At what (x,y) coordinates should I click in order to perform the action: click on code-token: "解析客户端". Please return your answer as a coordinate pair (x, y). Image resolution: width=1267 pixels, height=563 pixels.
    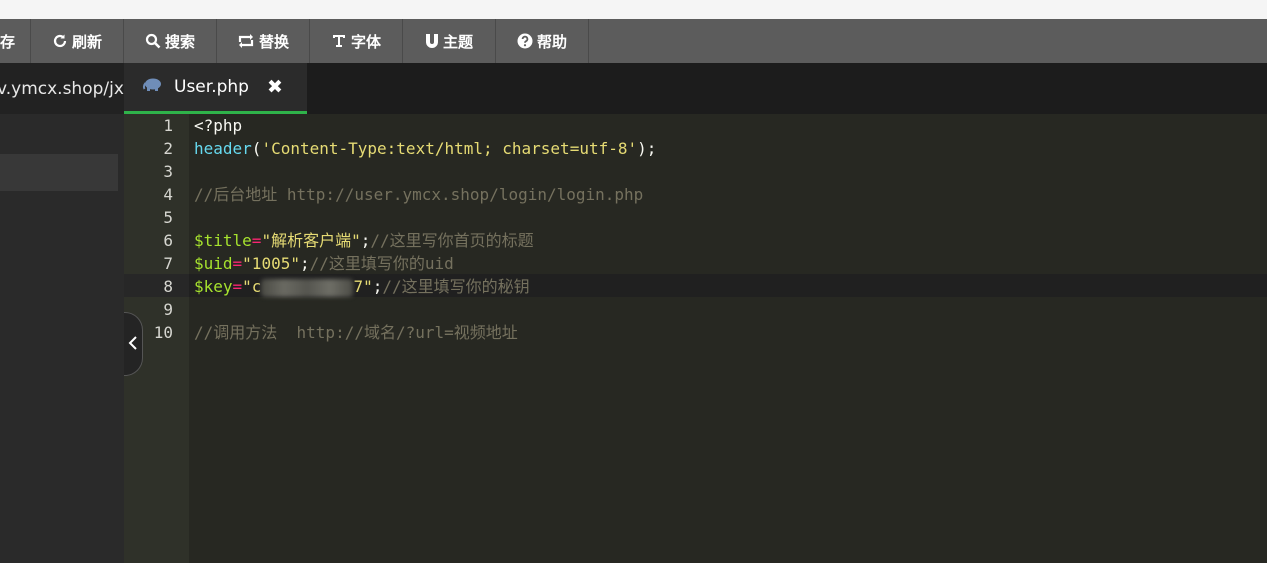
    Looking at the image, I should click on (311, 240).